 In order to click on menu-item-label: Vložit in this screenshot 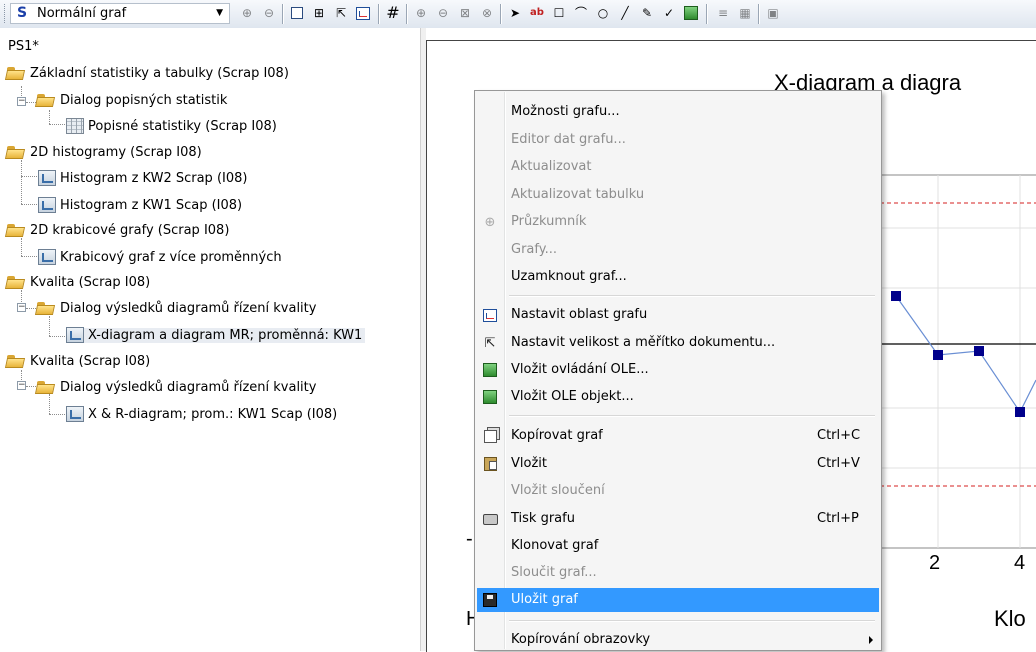, I will do `click(529, 463)`.